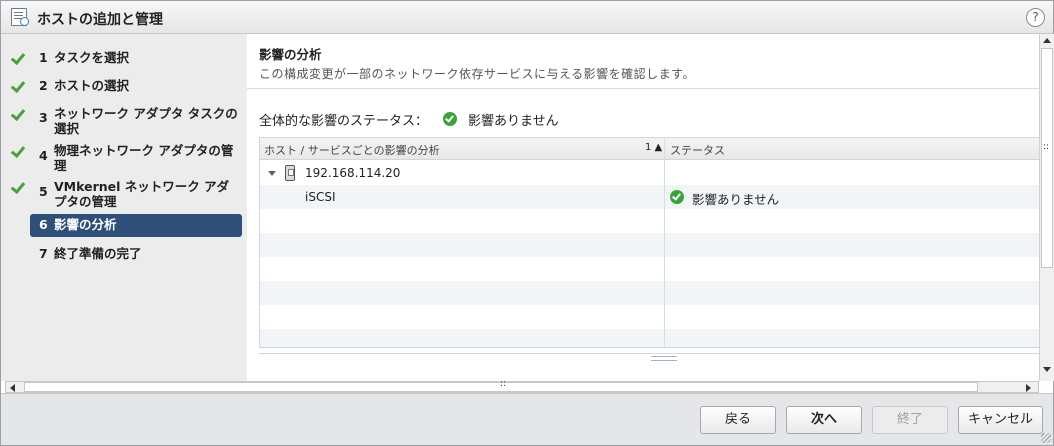 This screenshot has height=446, width=1054. What do you see at coordinates (43, 155) in the screenshot?
I see `step-number: 4` at bounding box center [43, 155].